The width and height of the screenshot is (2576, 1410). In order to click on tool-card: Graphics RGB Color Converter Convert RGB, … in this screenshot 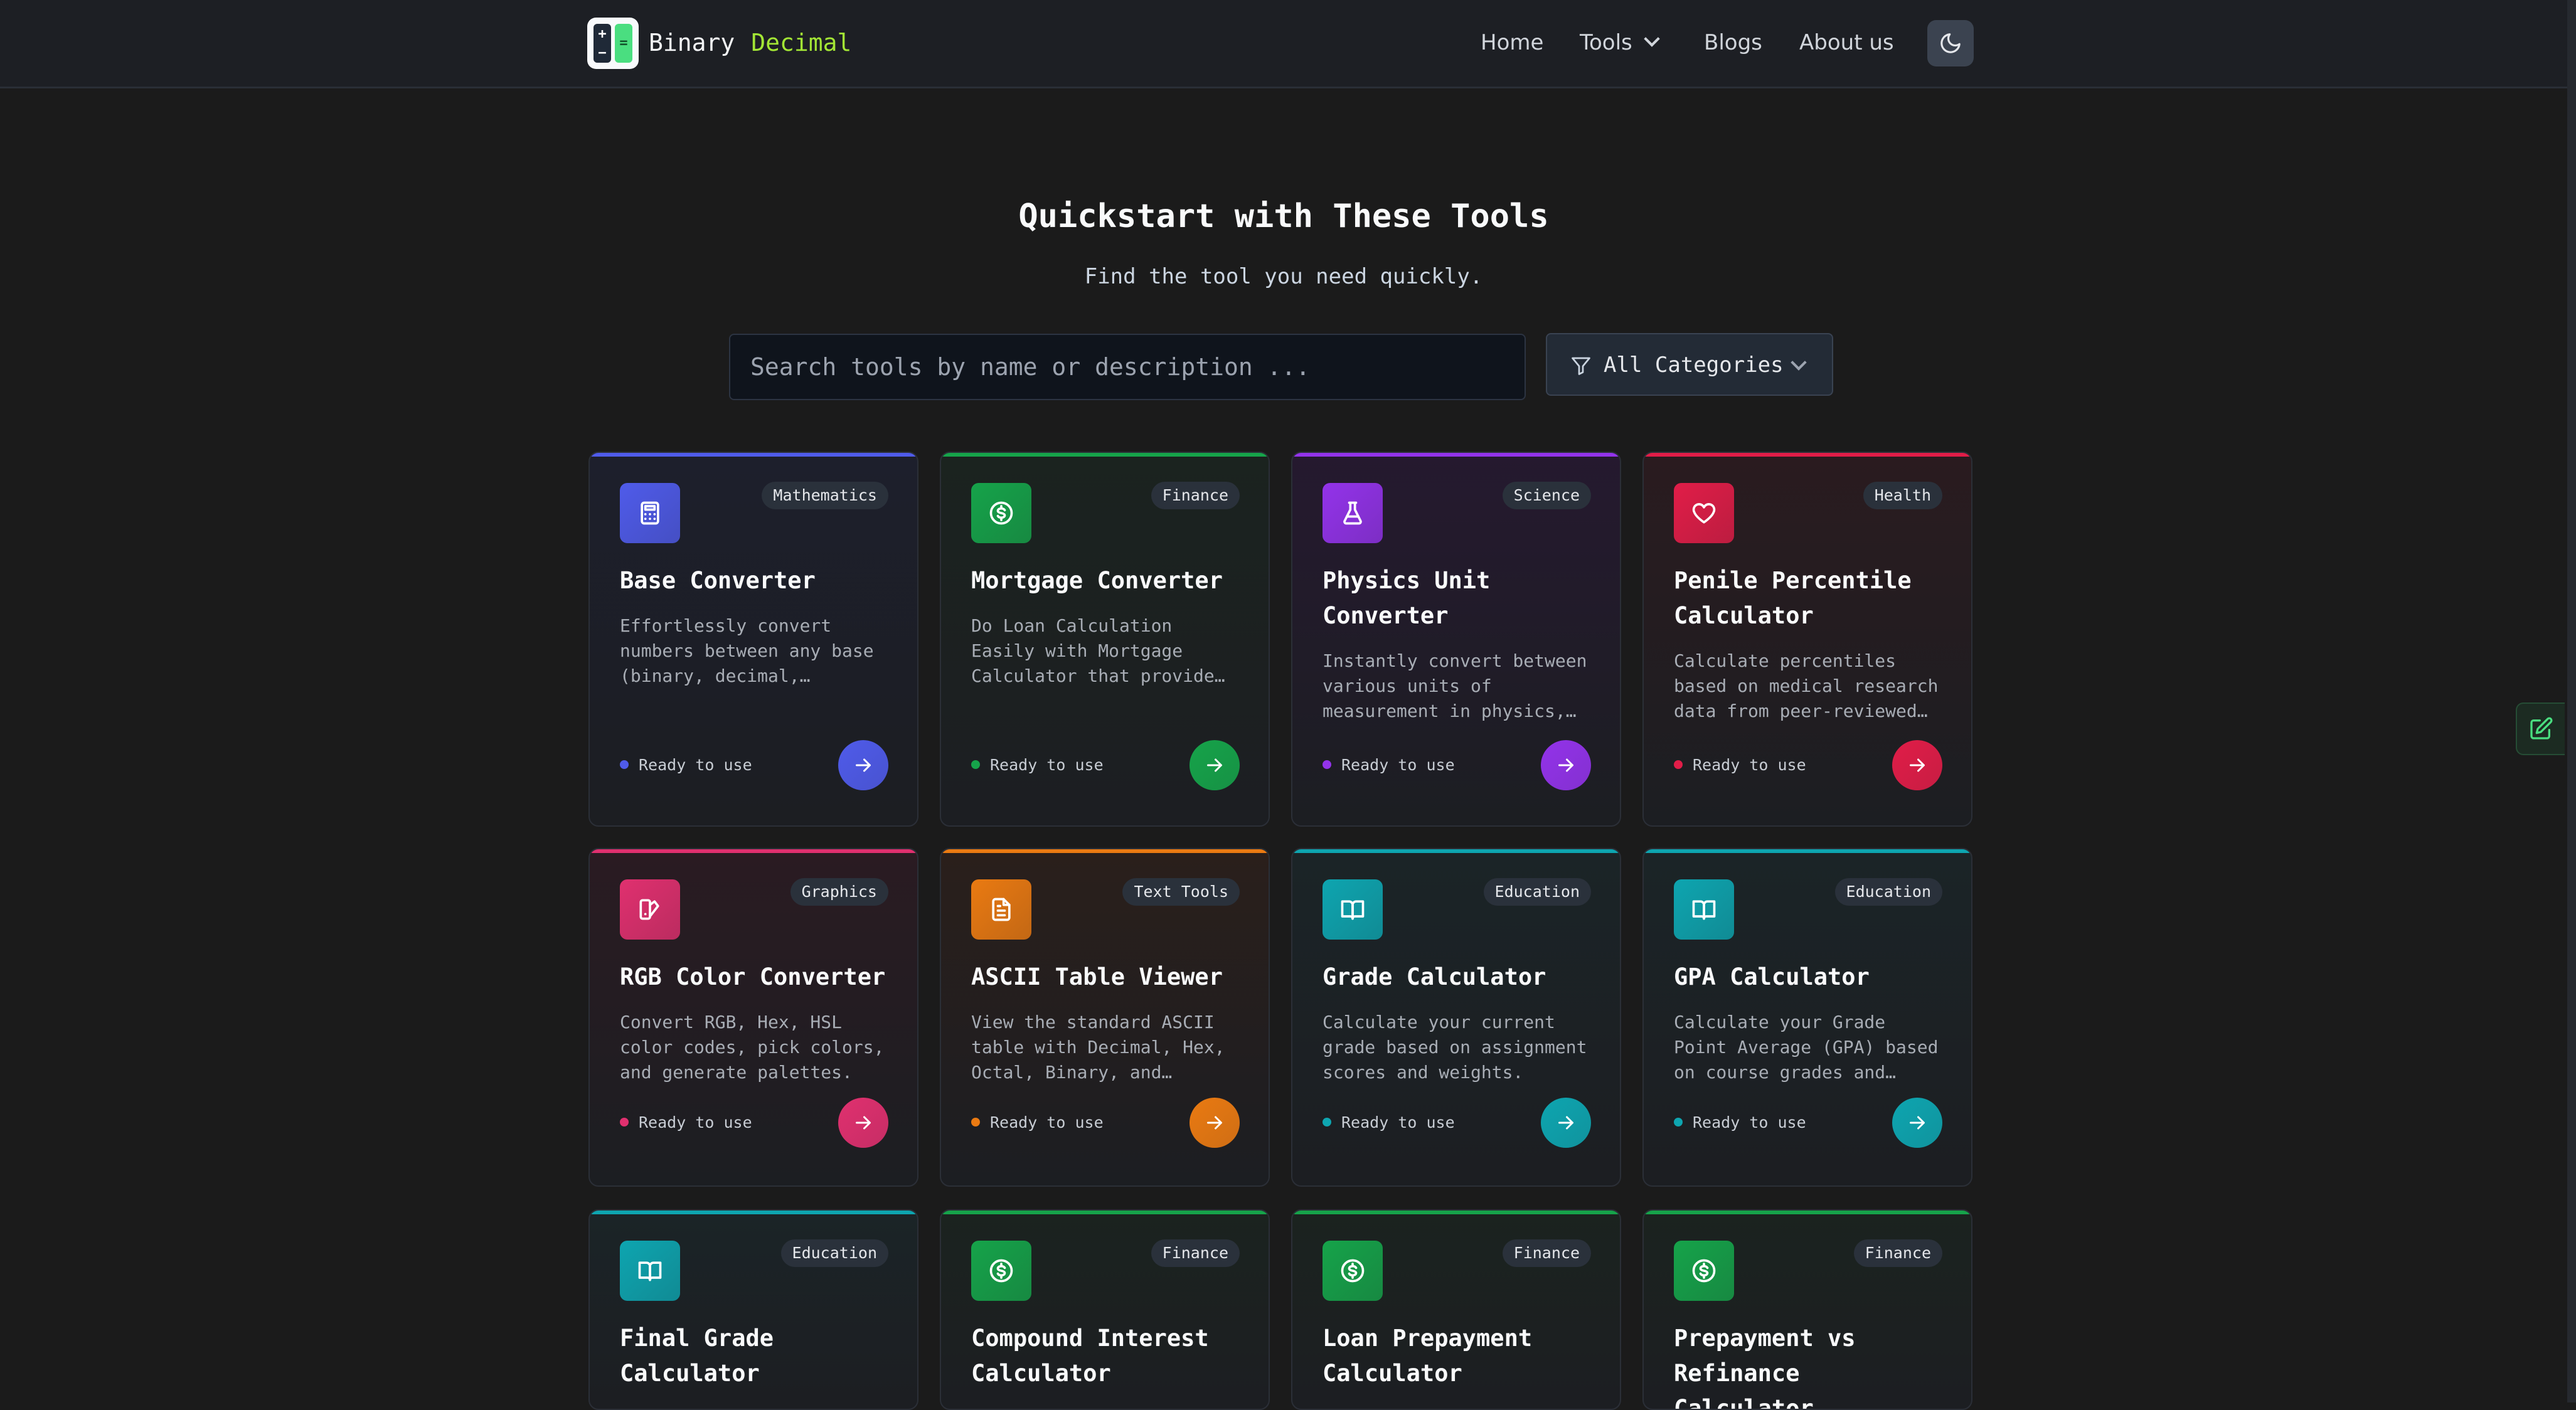, I will do `click(753, 1017)`.